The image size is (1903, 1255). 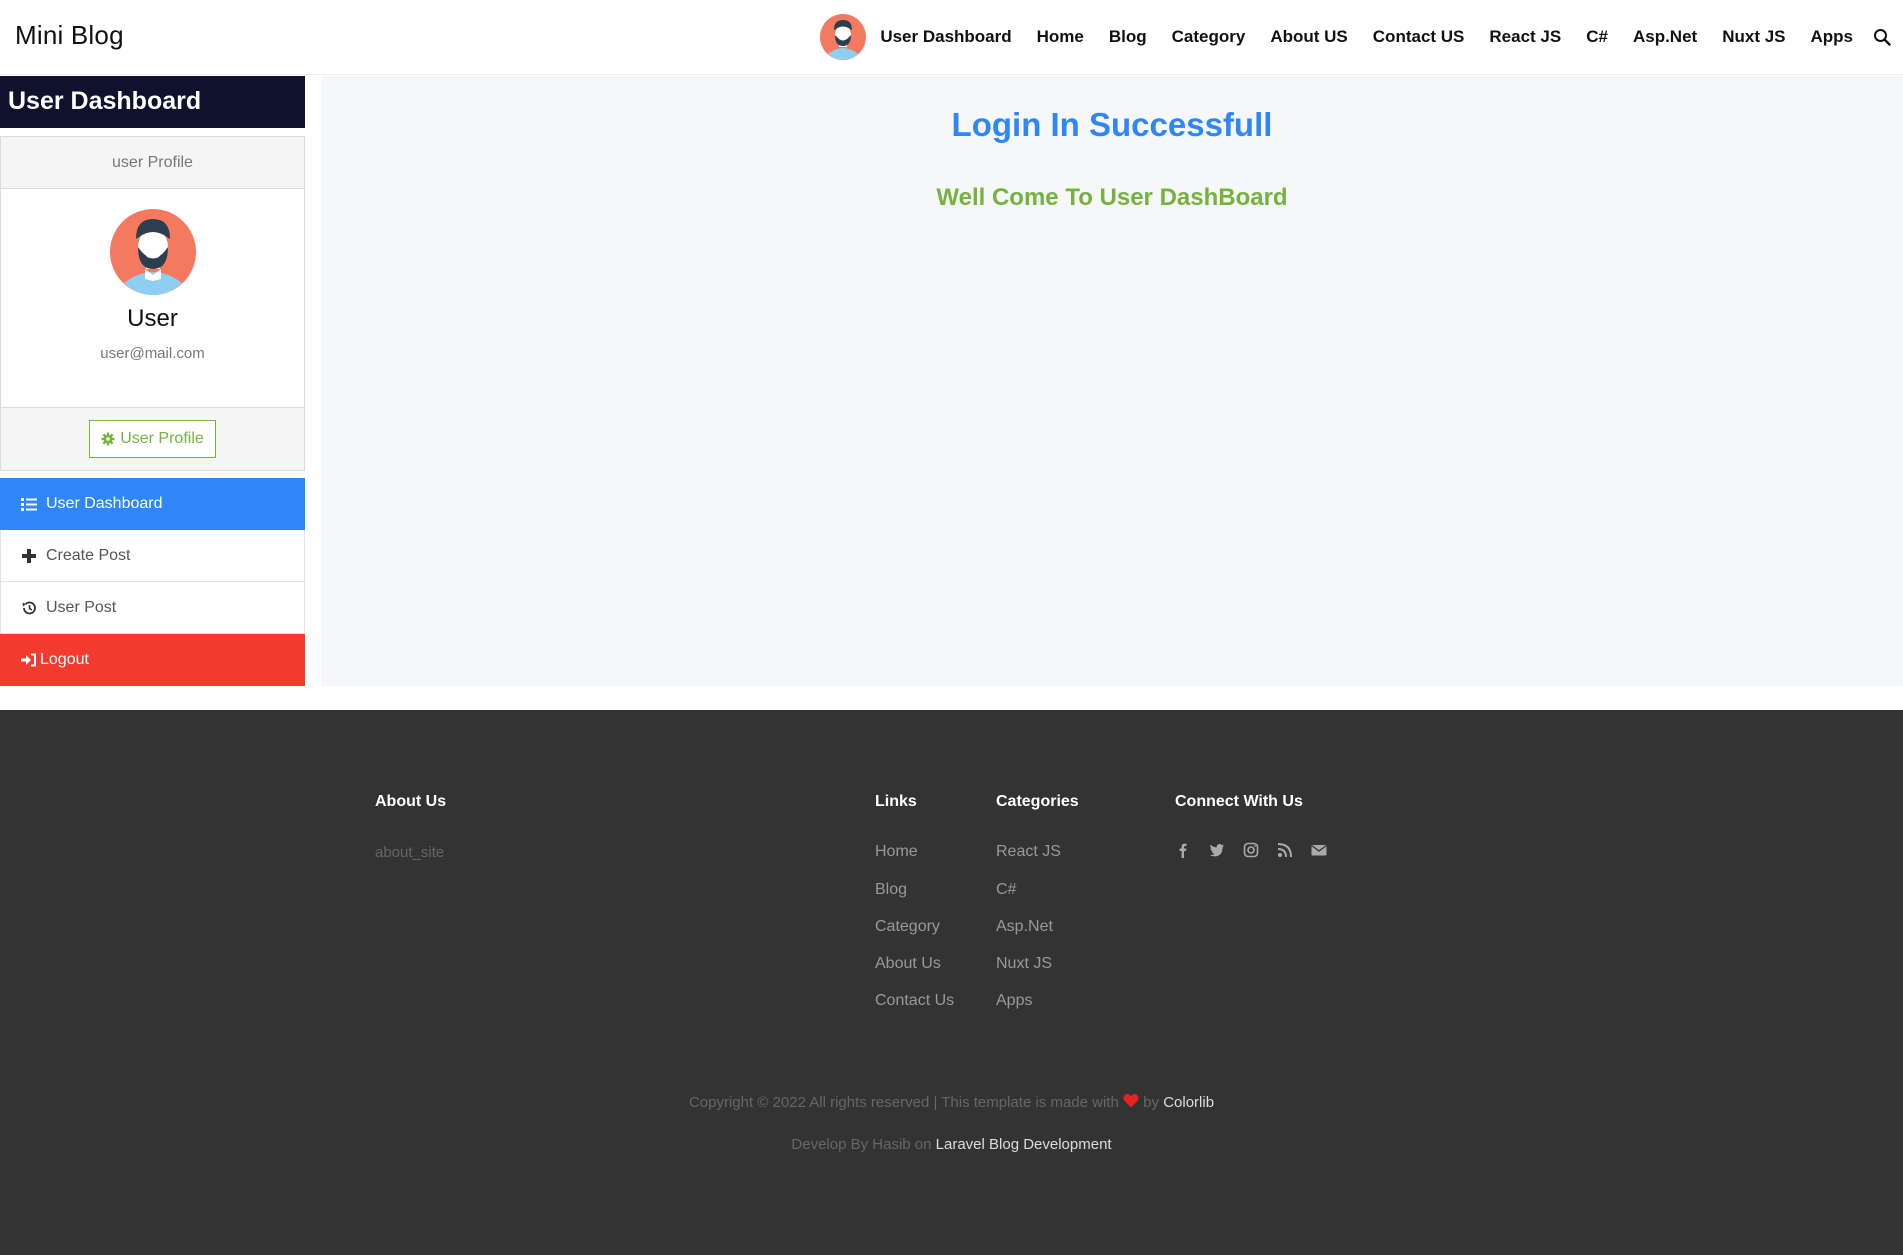 What do you see at coordinates (1028, 852) in the screenshot?
I see `footer-category-react-js: React JS` at bounding box center [1028, 852].